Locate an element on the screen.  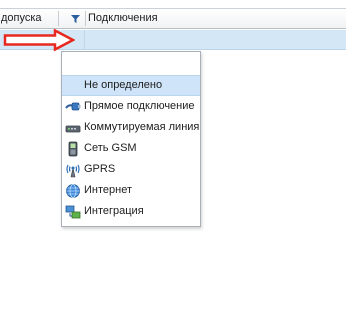
ethernet-cable-icon is located at coordinates (73, 106).